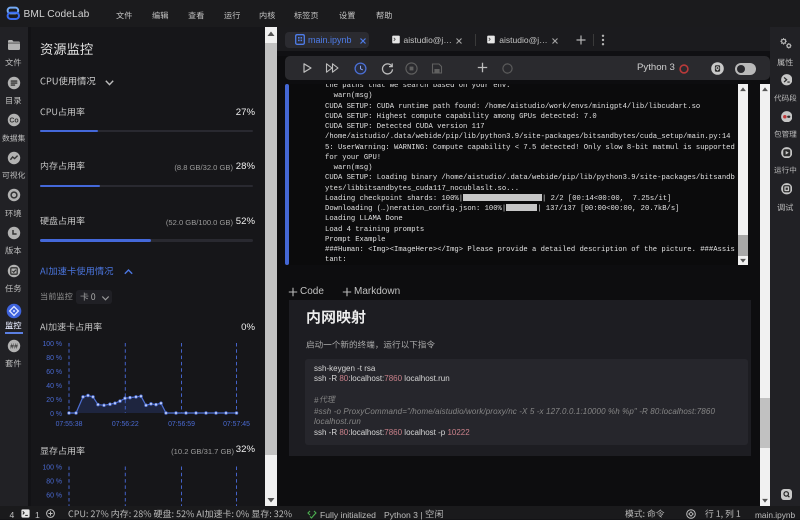  What do you see at coordinates (181, 424) in the screenshot?
I see `svg-text: 07:56:59` at bounding box center [181, 424].